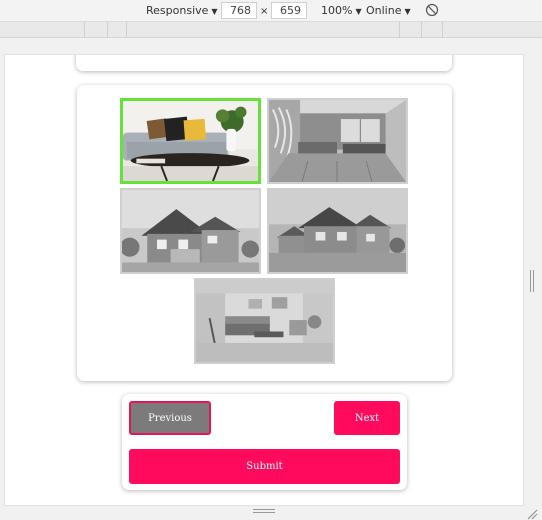 The height and width of the screenshot is (520, 542). Describe the element at coordinates (190, 141) in the screenshot. I see `gallery-image-living-room` at that location.